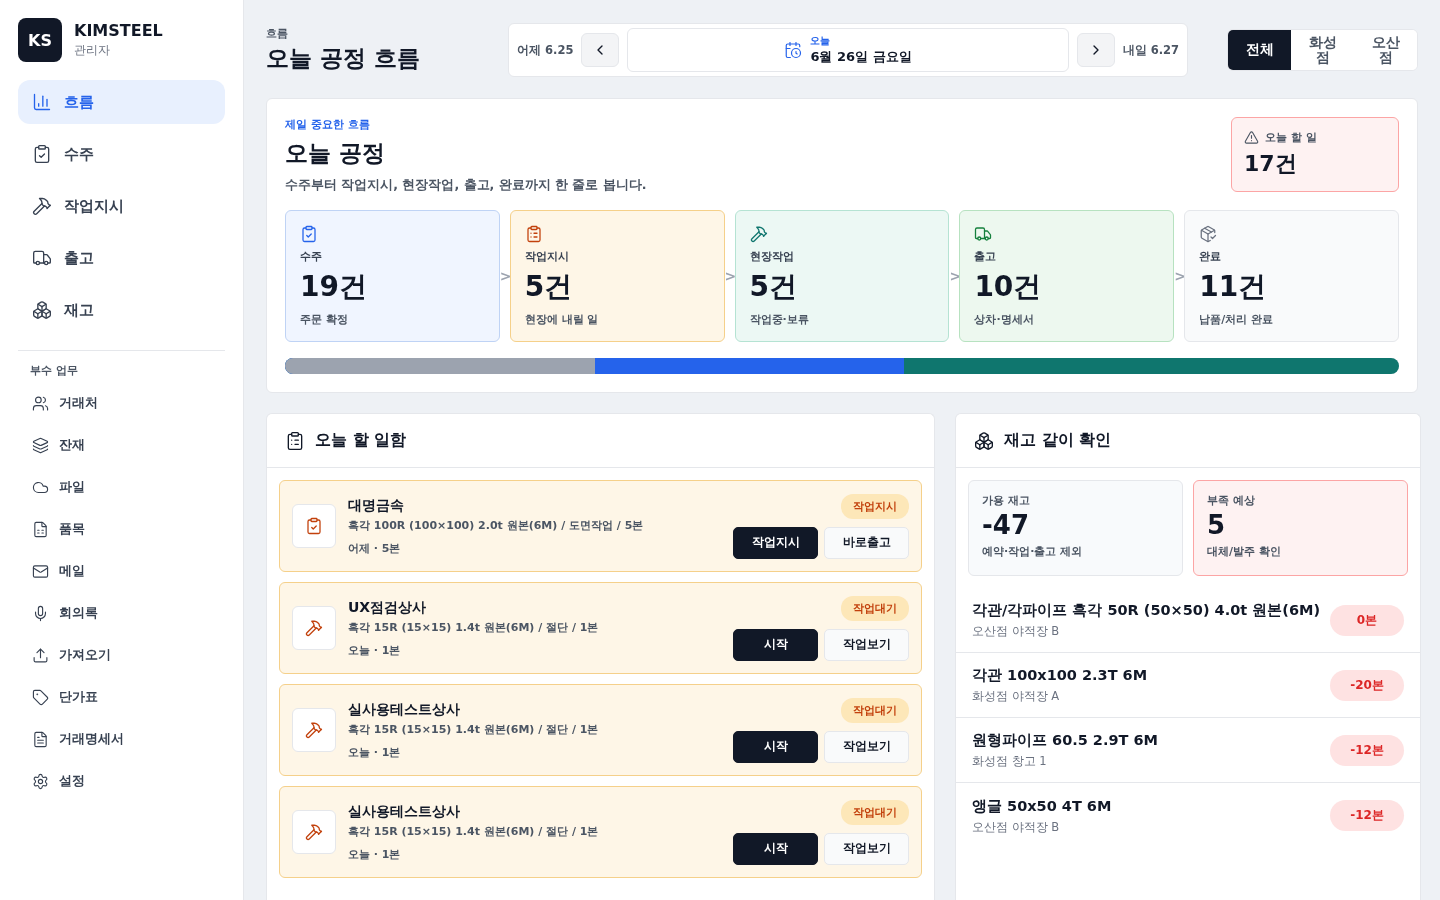  I want to click on calendar-icon, so click(793, 50).